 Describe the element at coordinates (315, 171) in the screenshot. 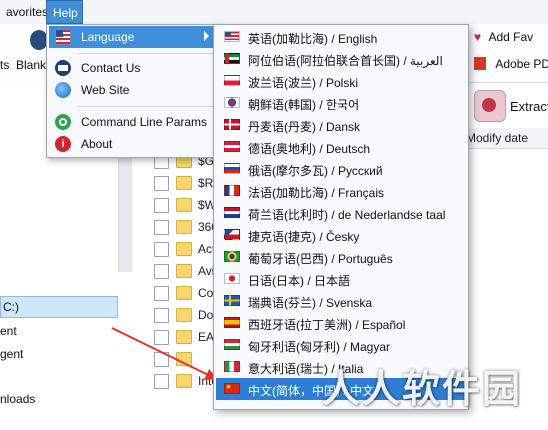

I see `language-item-label: 俄语(摩尔多瓦) / Русский` at that location.